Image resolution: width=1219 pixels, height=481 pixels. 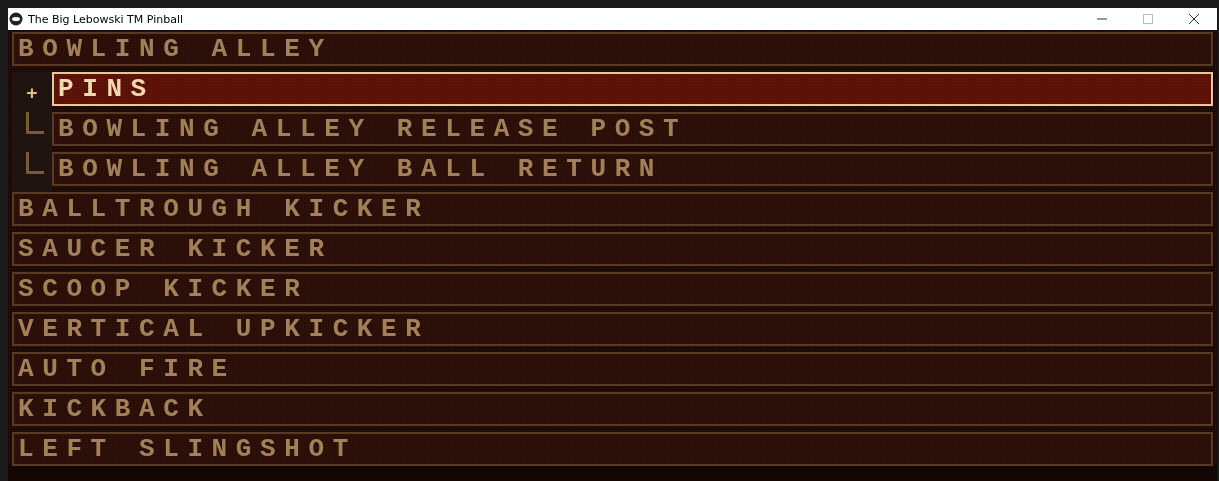 What do you see at coordinates (32, 92) in the screenshot?
I see `expand-marker: +` at bounding box center [32, 92].